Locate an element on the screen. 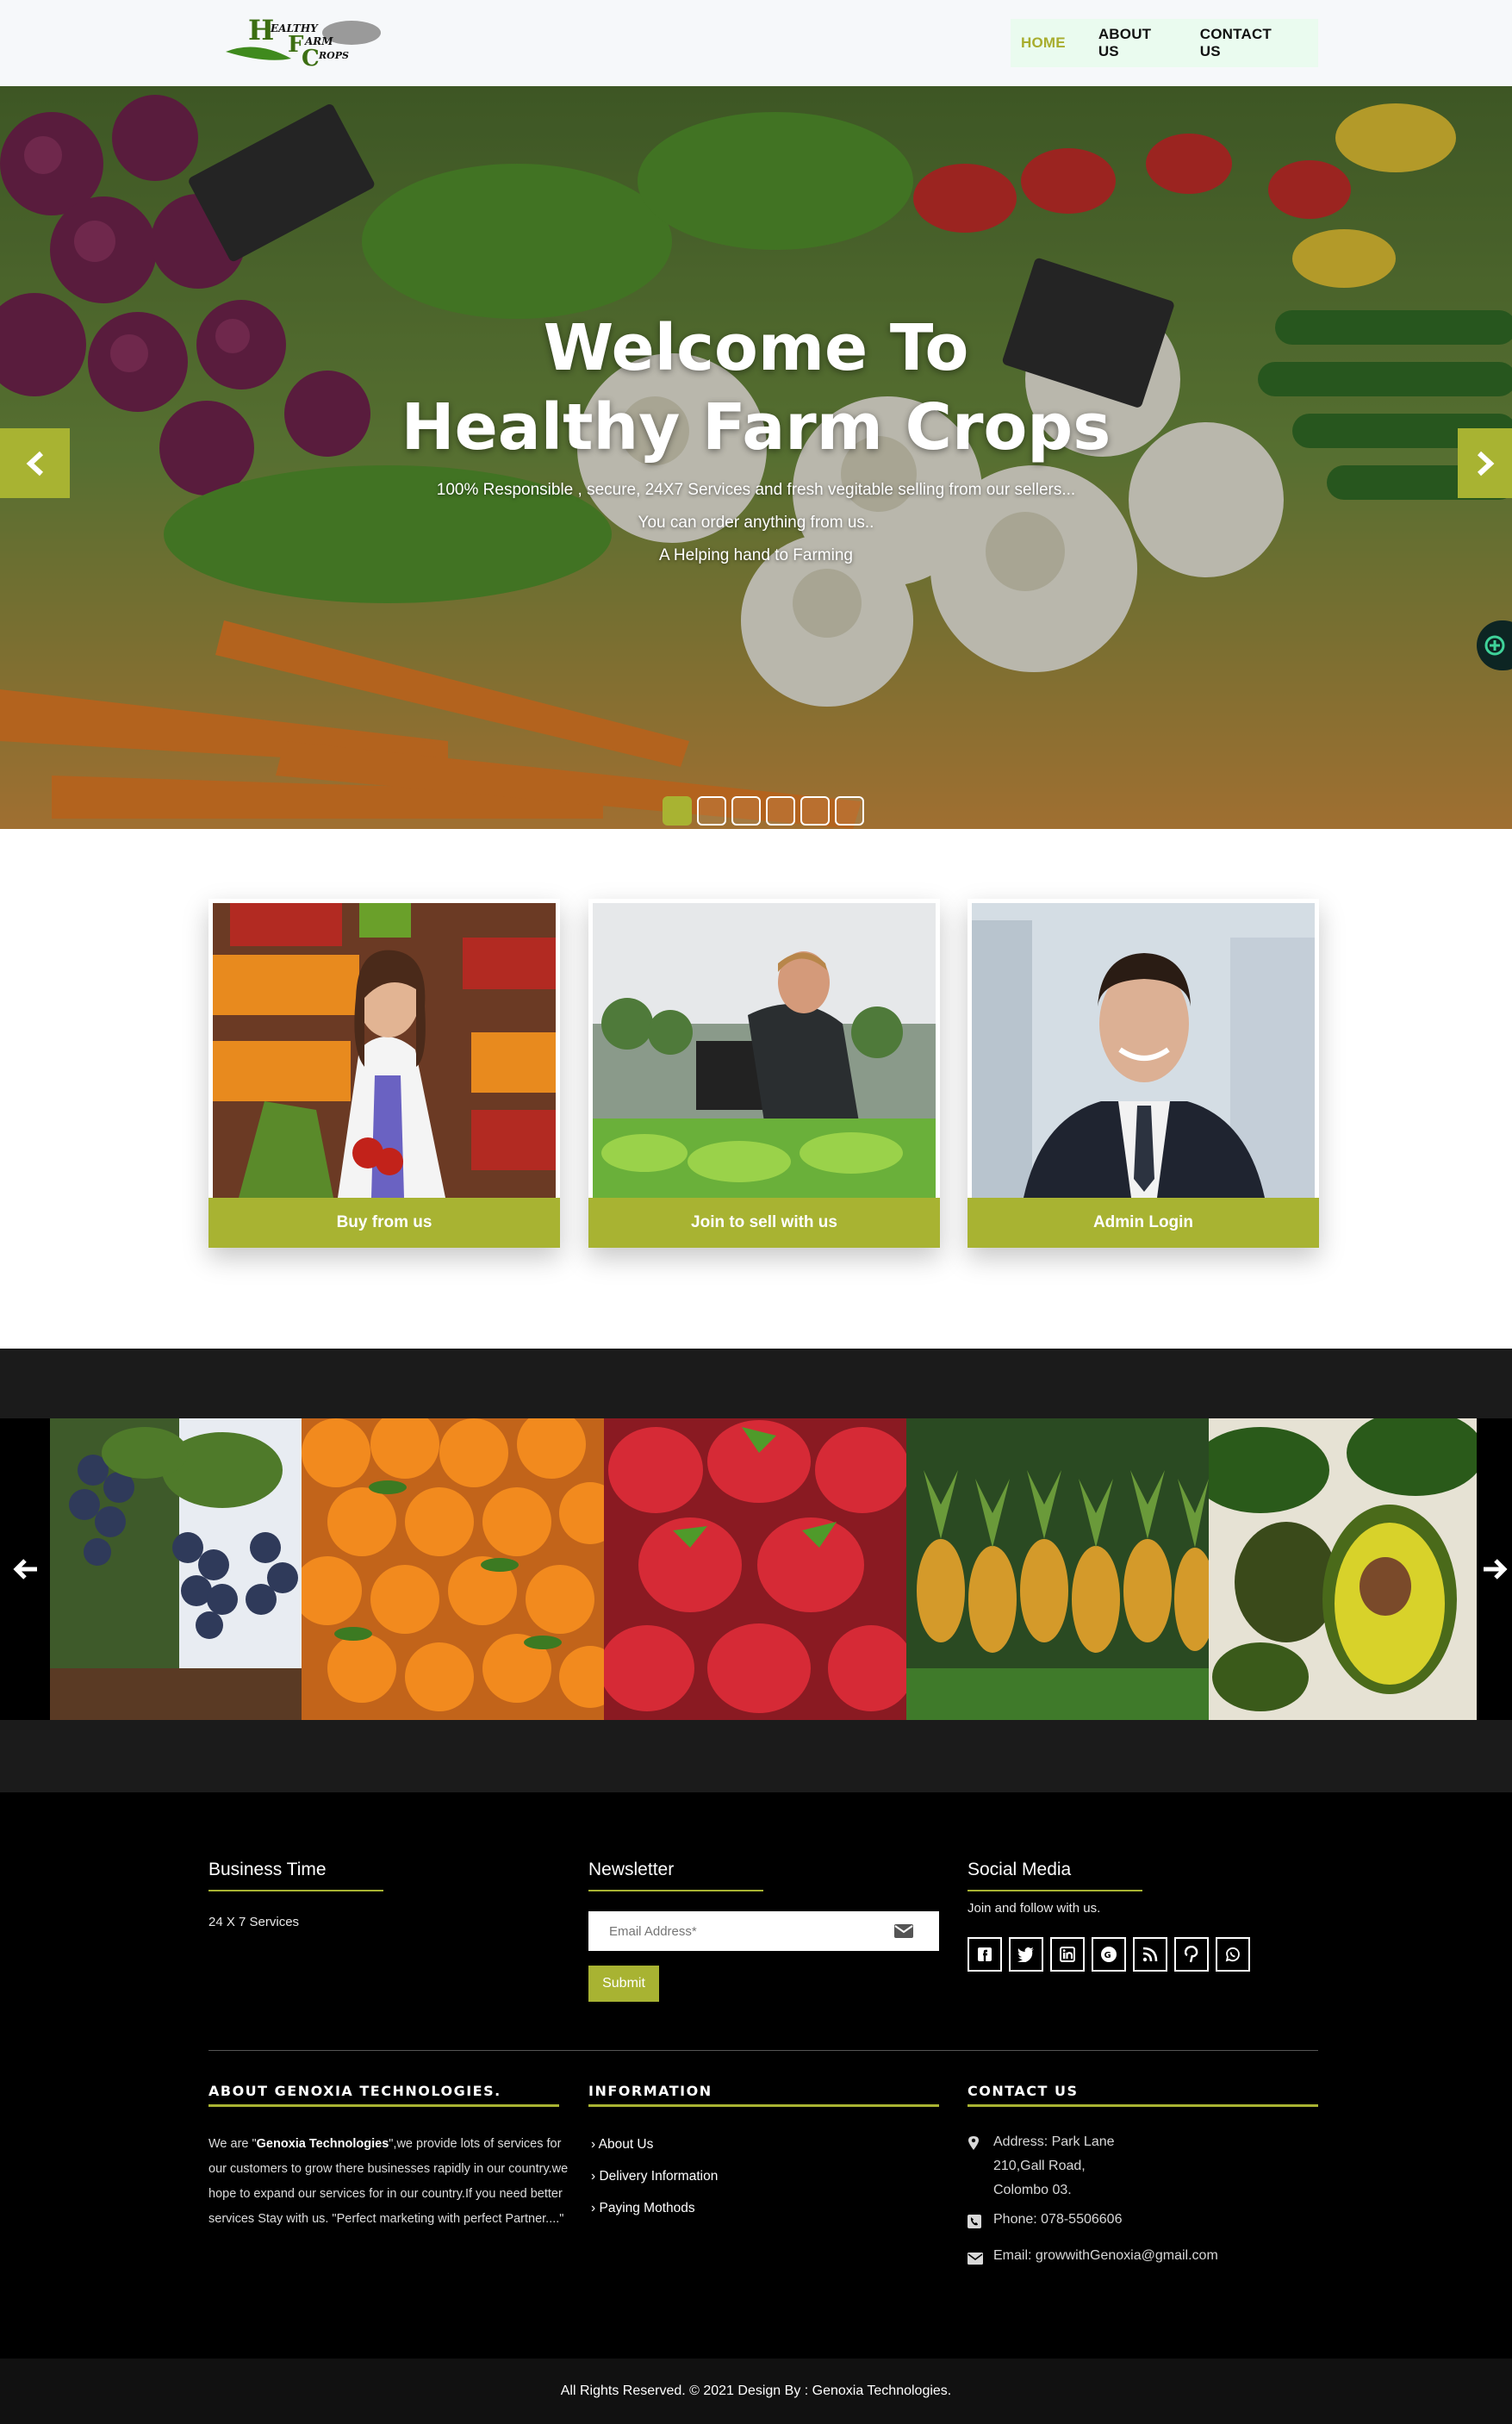  join-to-sell-button: Join to sell with us is located at coordinates (764, 1223).